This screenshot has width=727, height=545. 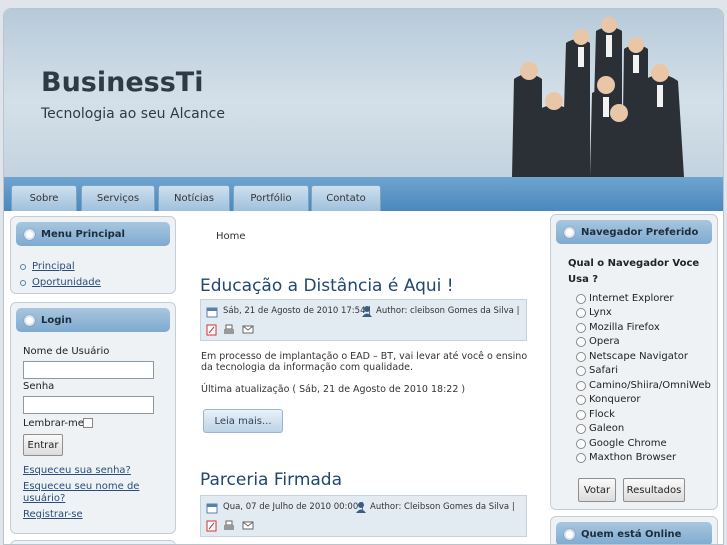 What do you see at coordinates (93, 320) in the screenshot?
I see `login-header: Login` at bounding box center [93, 320].